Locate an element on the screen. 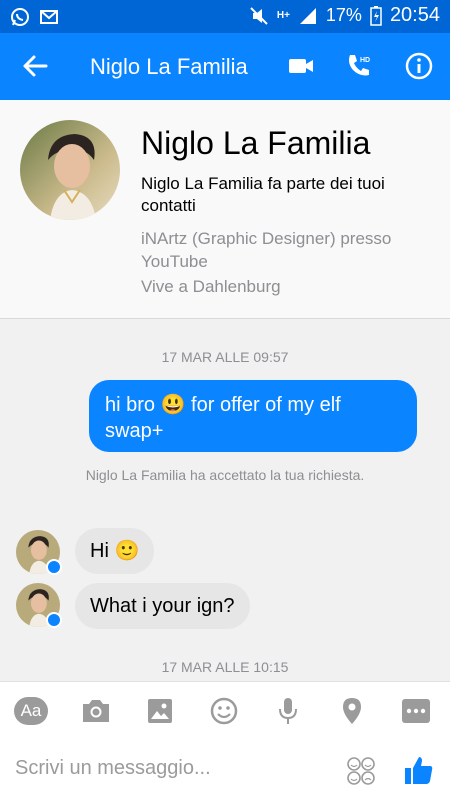 The width and height of the screenshot is (450, 800). whatsapp-icon is located at coordinates (20, 17).